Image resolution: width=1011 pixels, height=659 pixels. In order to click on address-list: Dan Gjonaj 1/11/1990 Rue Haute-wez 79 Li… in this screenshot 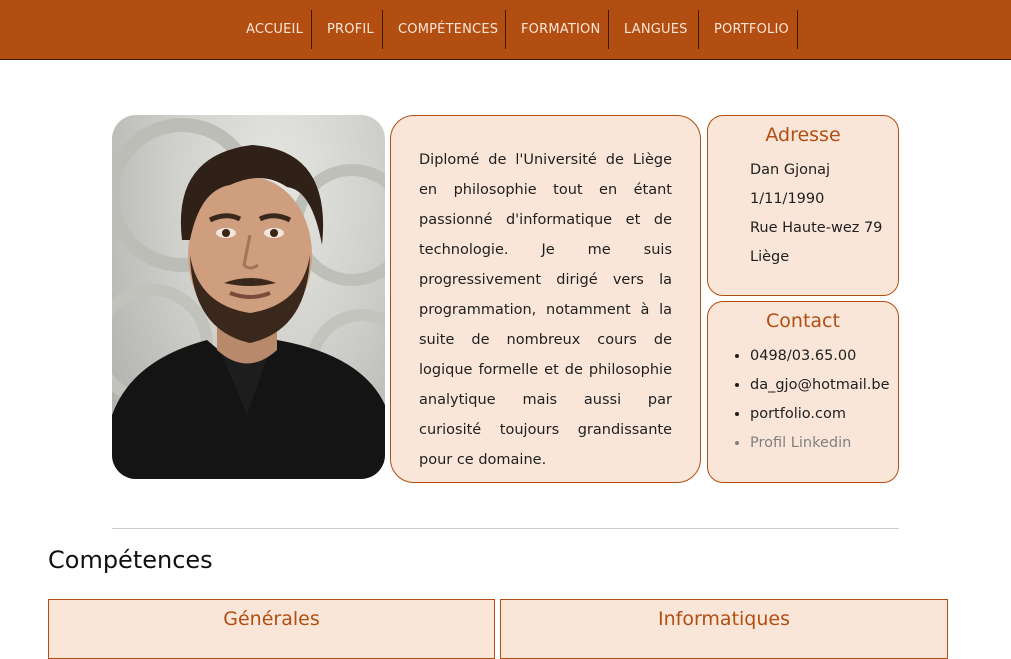, I will do `click(803, 214)`.